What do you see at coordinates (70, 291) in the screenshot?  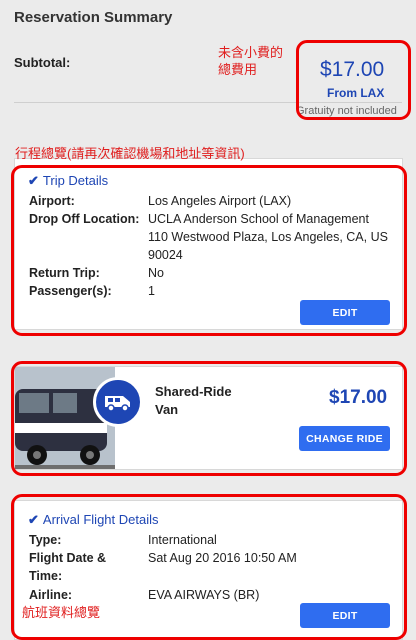 I see `passengers-label: Passenger(s):` at bounding box center [70, 291].